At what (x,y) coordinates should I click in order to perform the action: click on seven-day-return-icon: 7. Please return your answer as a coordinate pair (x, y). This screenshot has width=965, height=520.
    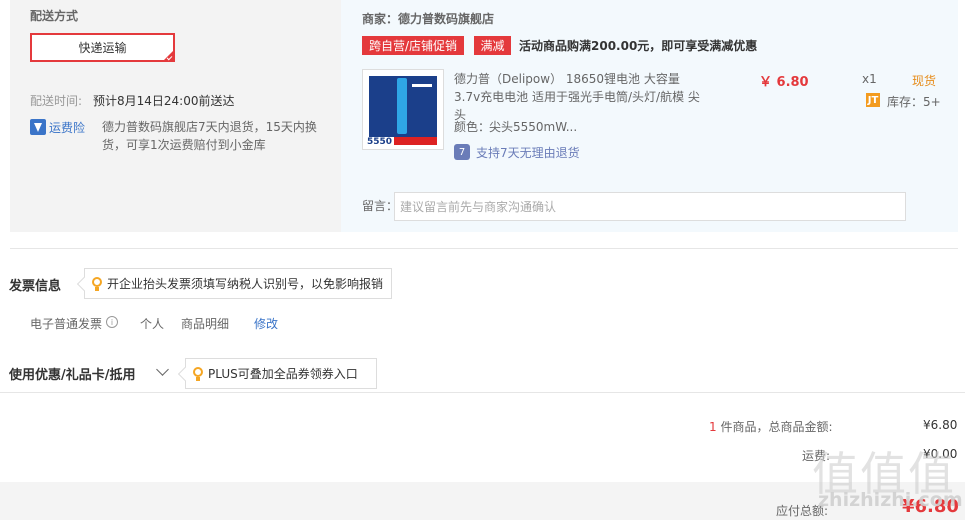
    Looking at the image, I should click on (462, 152).